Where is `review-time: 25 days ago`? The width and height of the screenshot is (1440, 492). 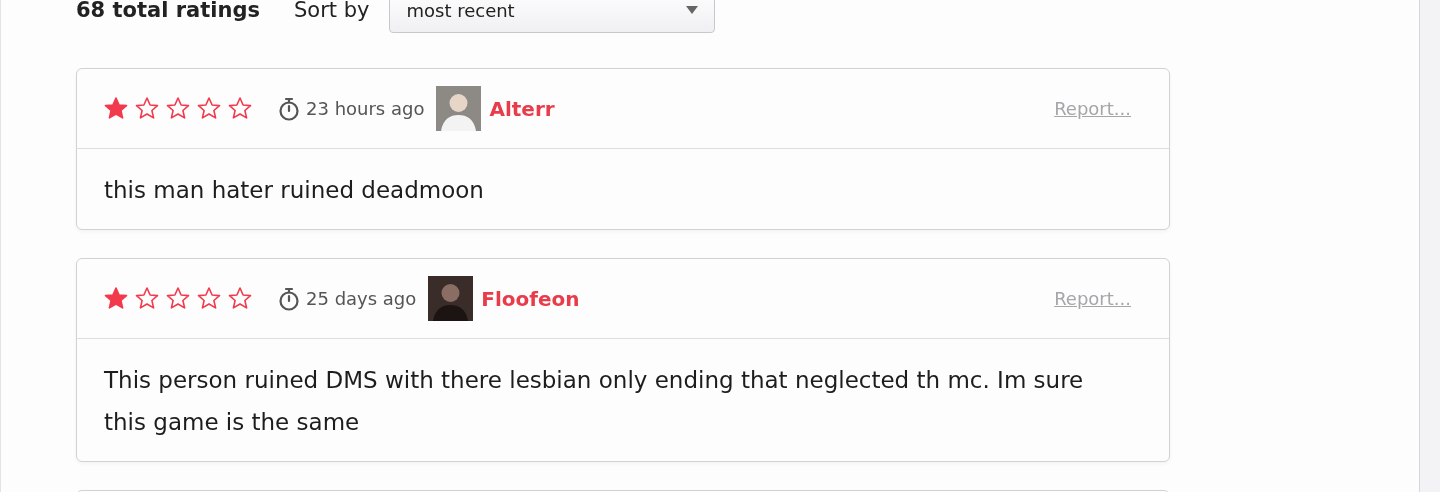
review-time: 25 days ago is located at coordinates (361, 298).